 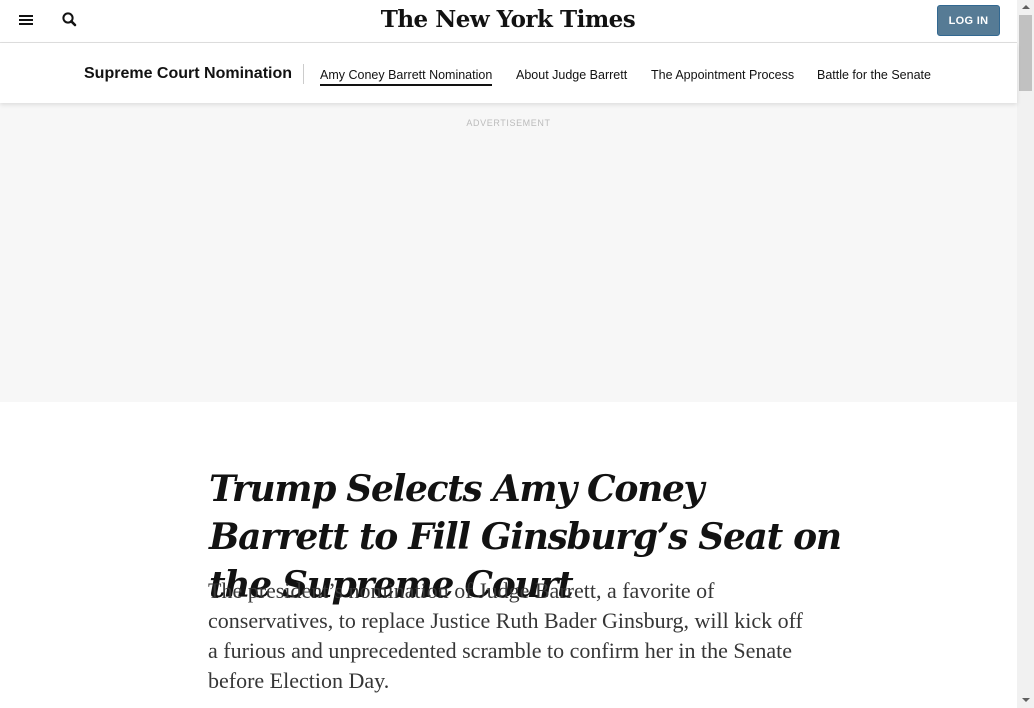 What do you see at coordinates (874, 75) in the screenshot?
I see `nav-link-battle-for-the-senate: Battle for the Senate` at bounding box center [874, 75].